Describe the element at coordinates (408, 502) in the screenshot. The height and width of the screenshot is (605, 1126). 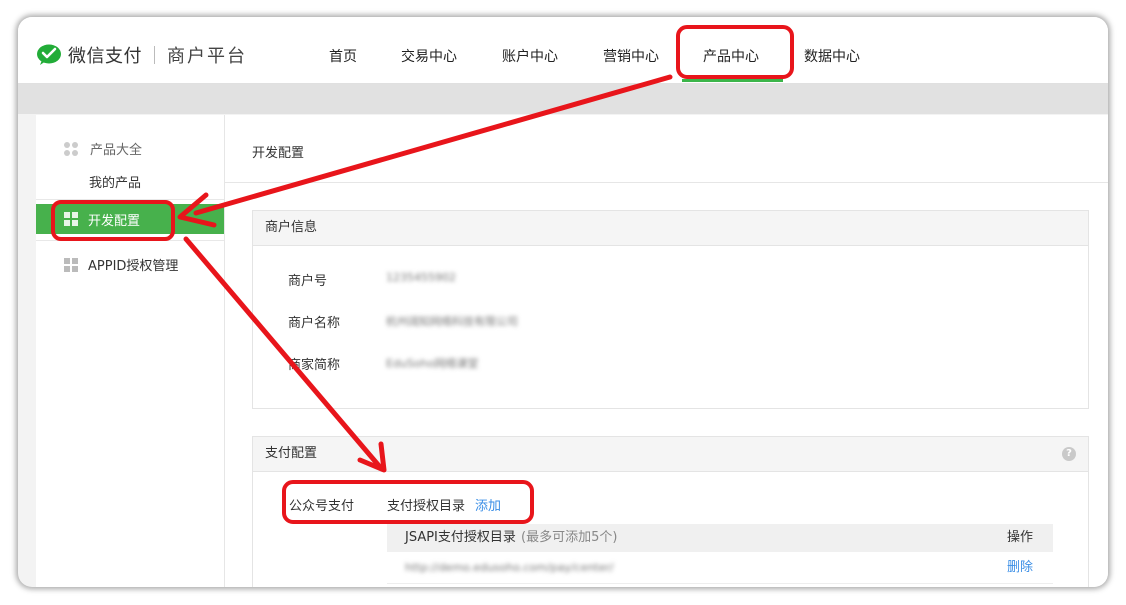
I see `highlight-box-pay-directory` at that location.